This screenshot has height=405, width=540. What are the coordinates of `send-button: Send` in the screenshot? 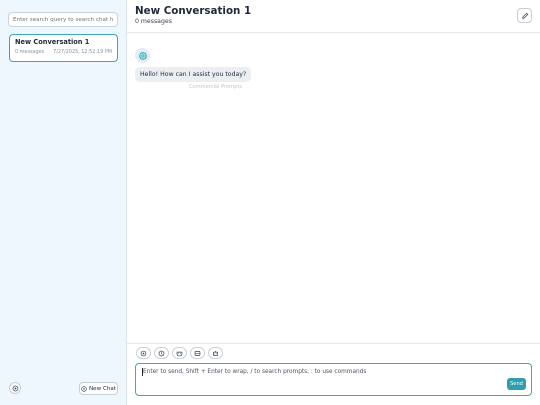 It's located at (516, 384).